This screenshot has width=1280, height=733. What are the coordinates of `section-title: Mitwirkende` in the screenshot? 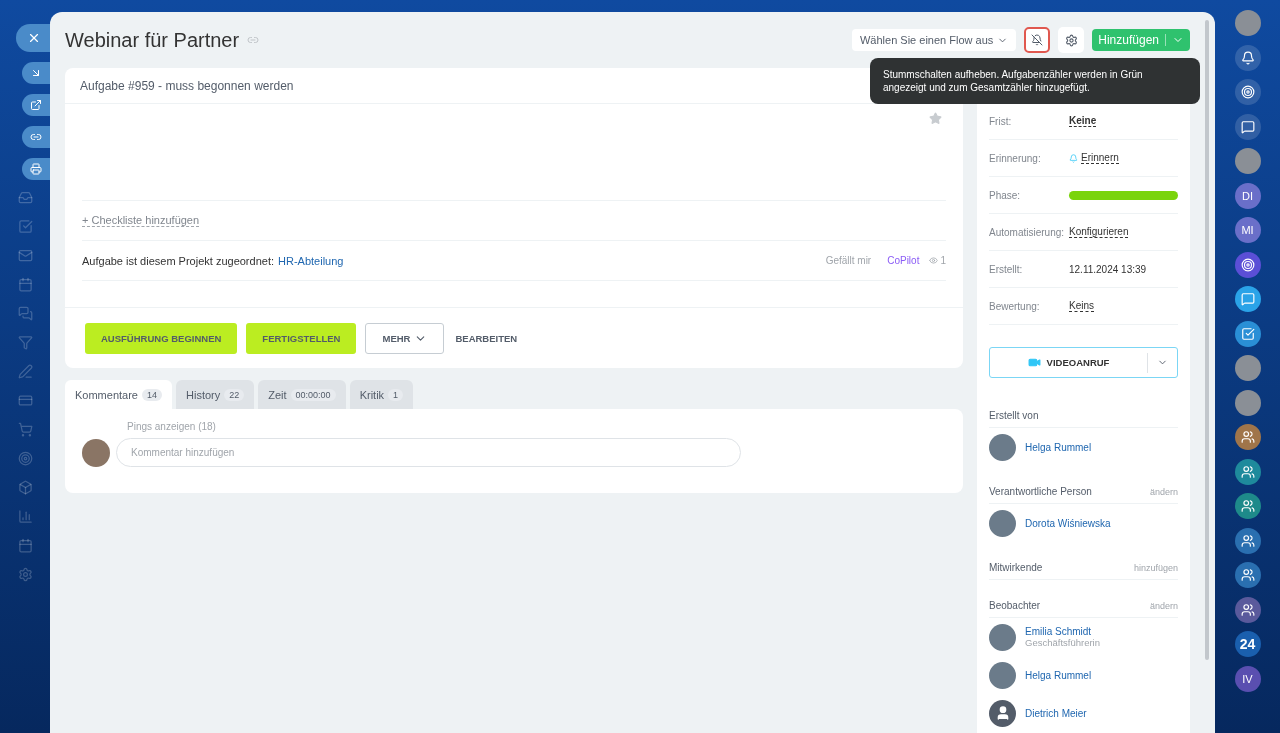 It's located at (1016, 567).